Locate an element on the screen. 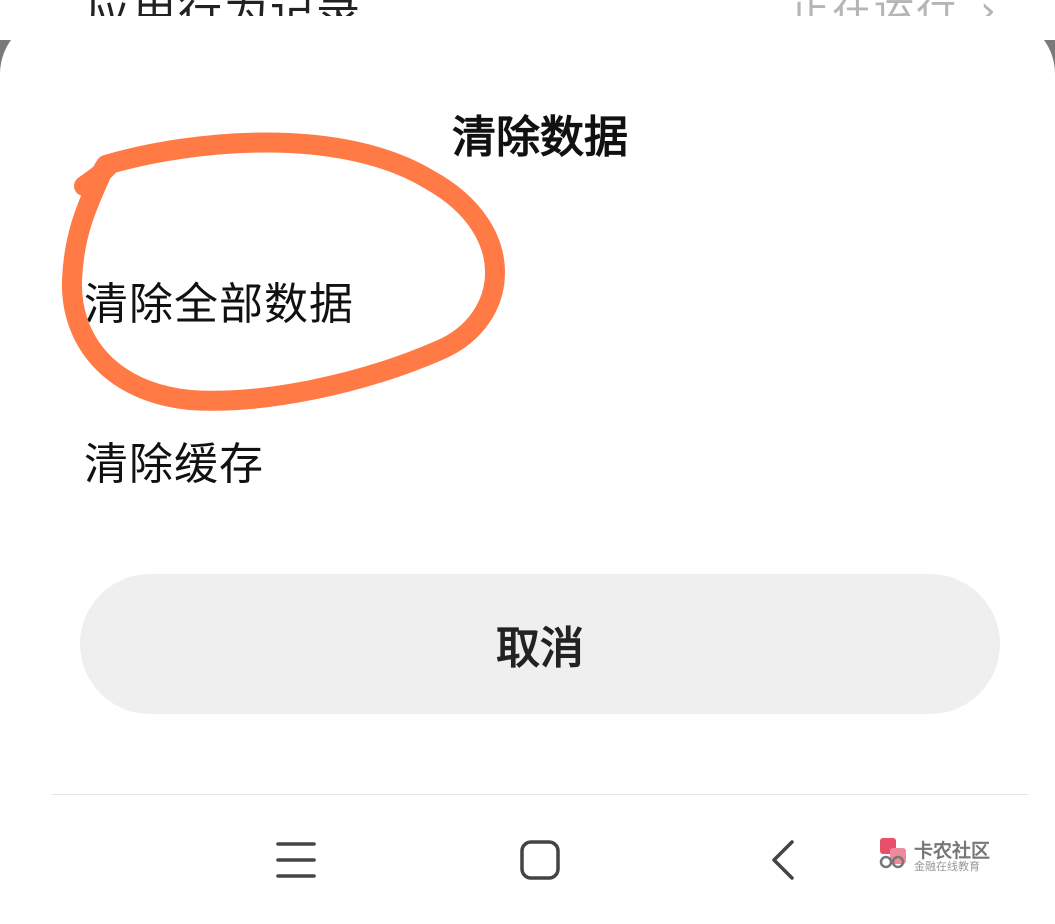  clear-all-data-option: 清除全部数据 is located at coordinates (219, 300).